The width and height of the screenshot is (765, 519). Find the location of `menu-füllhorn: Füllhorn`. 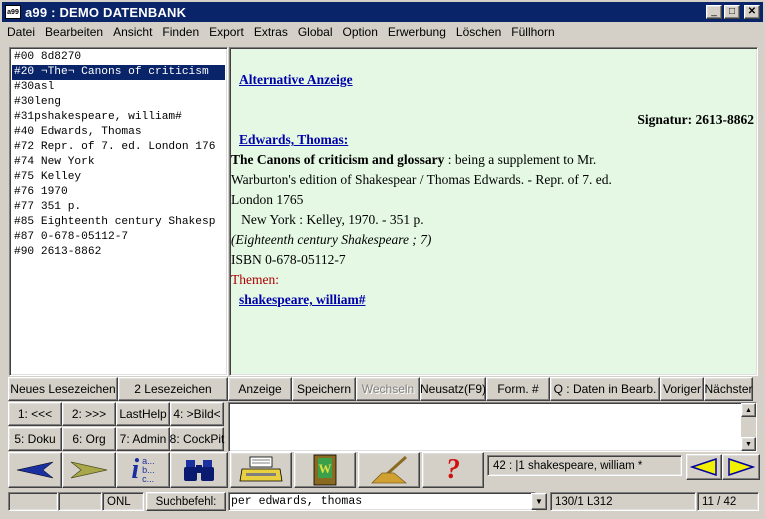

menu-füllhorn: Füllhorn is located at coordinates (532, 32).